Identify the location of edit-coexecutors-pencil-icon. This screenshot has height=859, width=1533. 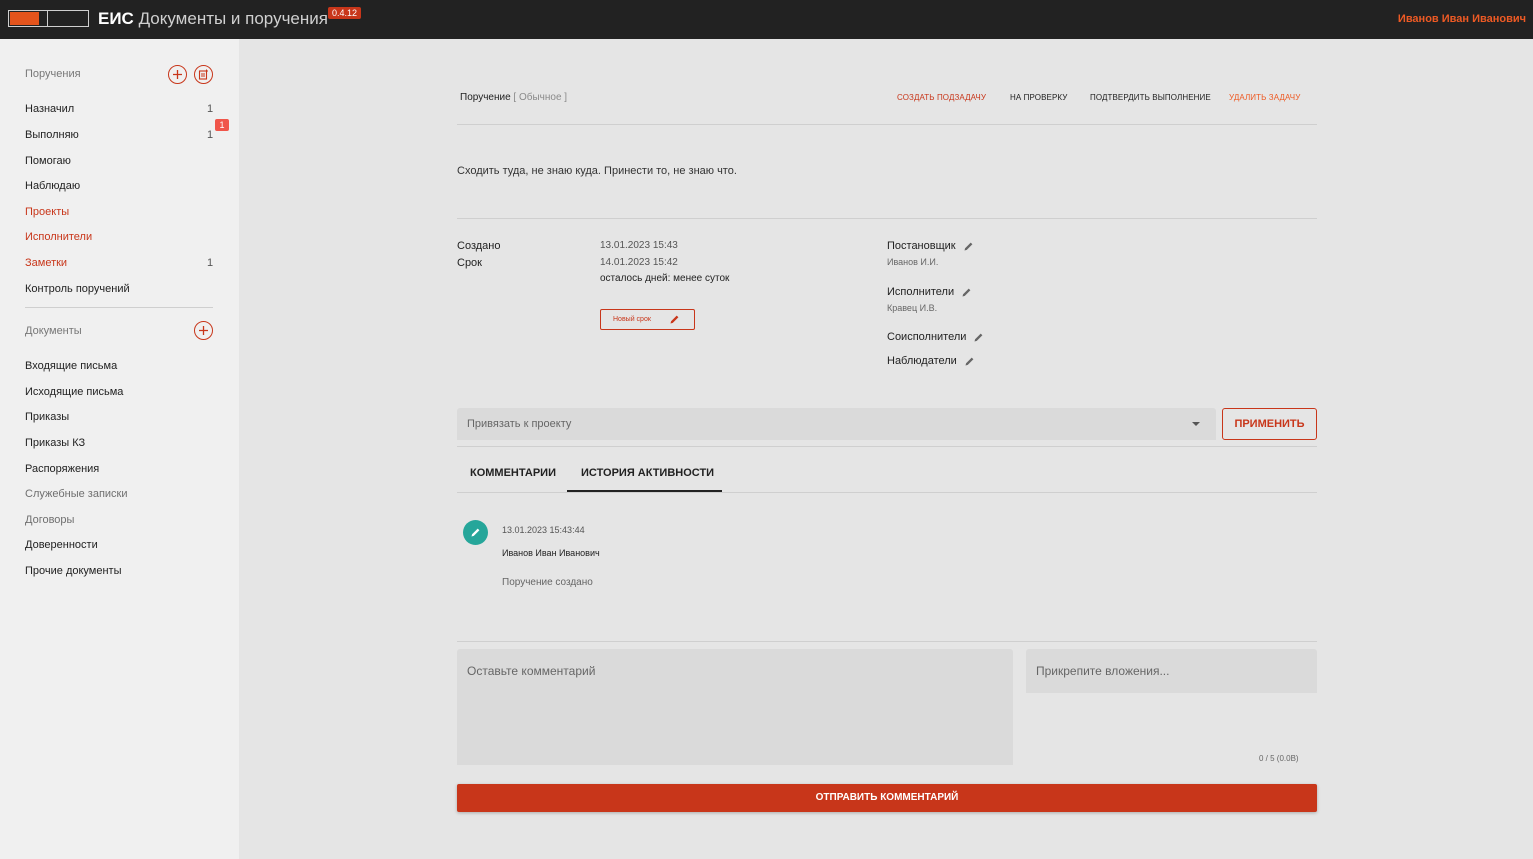
(978, 337).